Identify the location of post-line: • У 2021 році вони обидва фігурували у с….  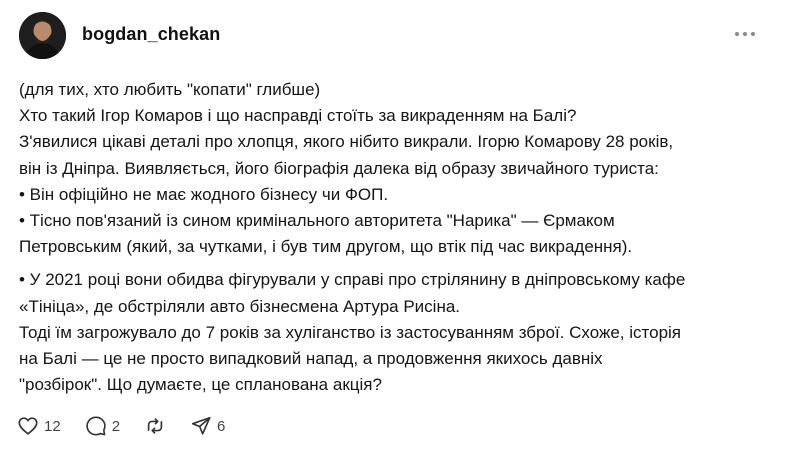
(352, 280).